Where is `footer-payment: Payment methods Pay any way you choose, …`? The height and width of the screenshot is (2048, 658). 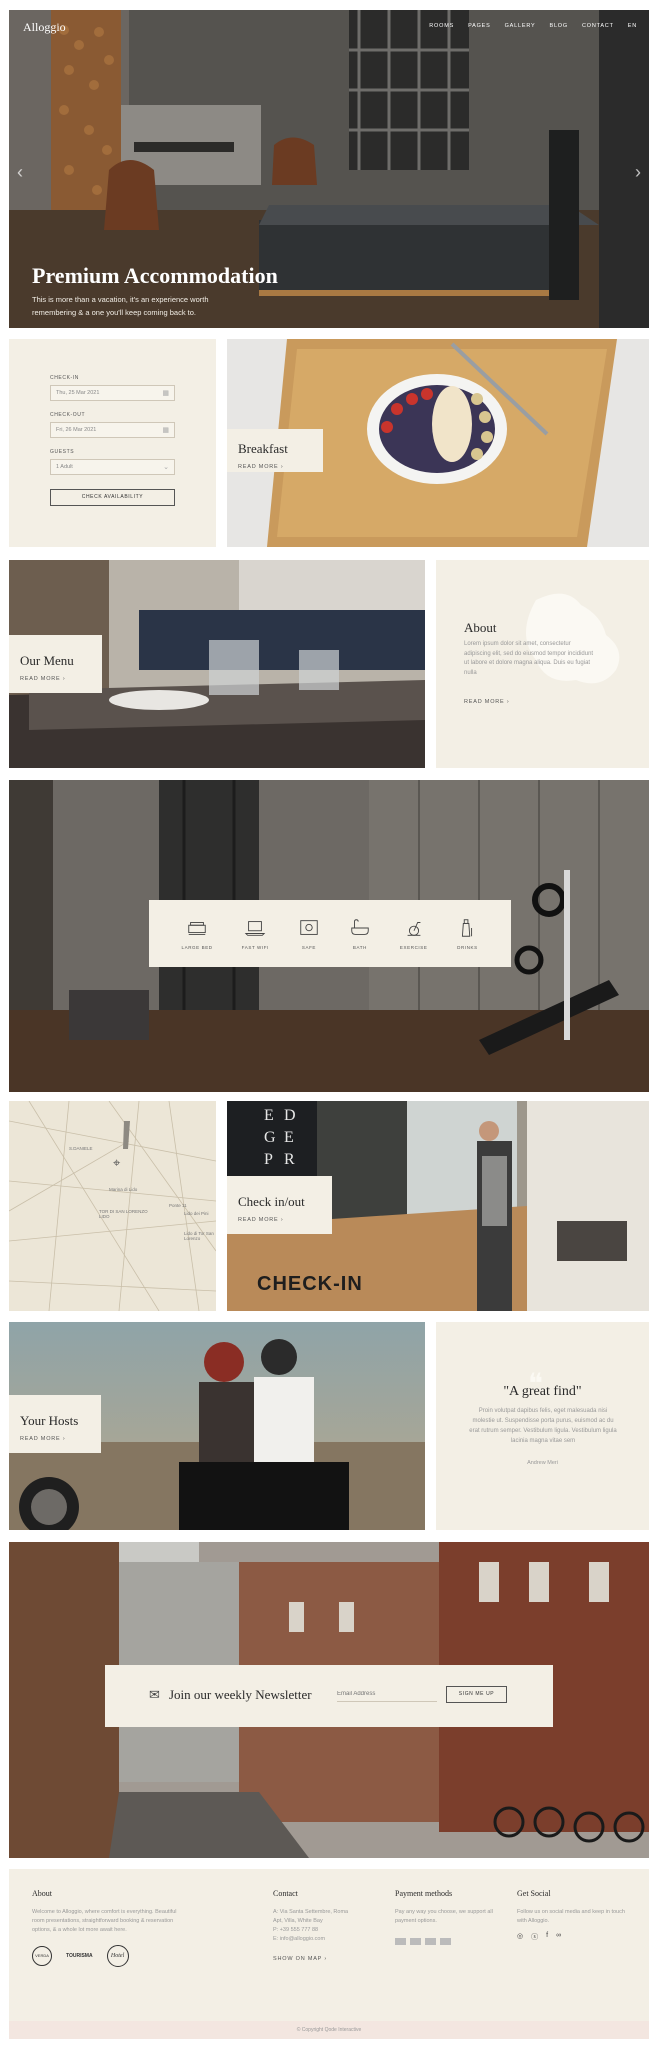 footer-payment: Payment methods Pay any way you choose, … is located at coordinates (445, 1917).